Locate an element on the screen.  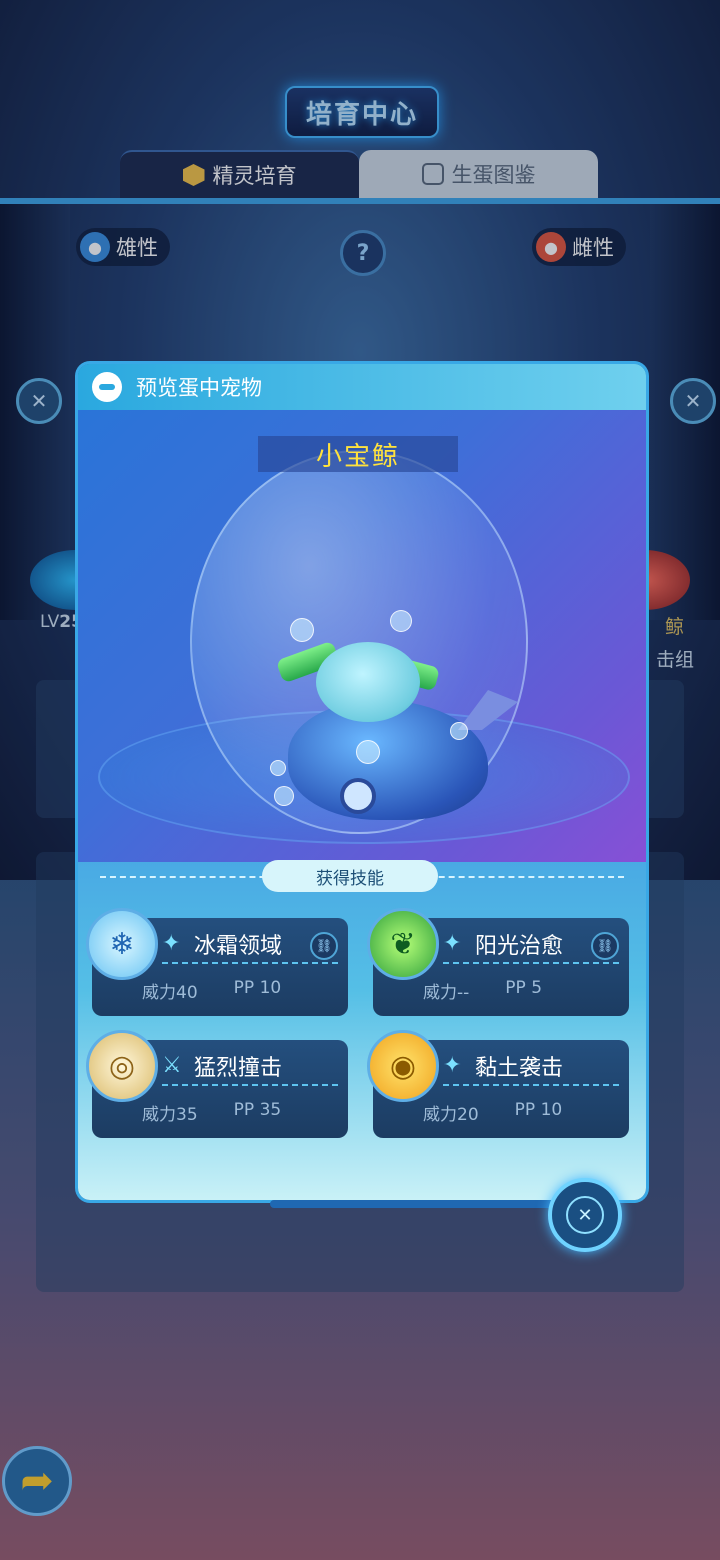
close-icon: ✕ is located at coordinates (585, 1215).